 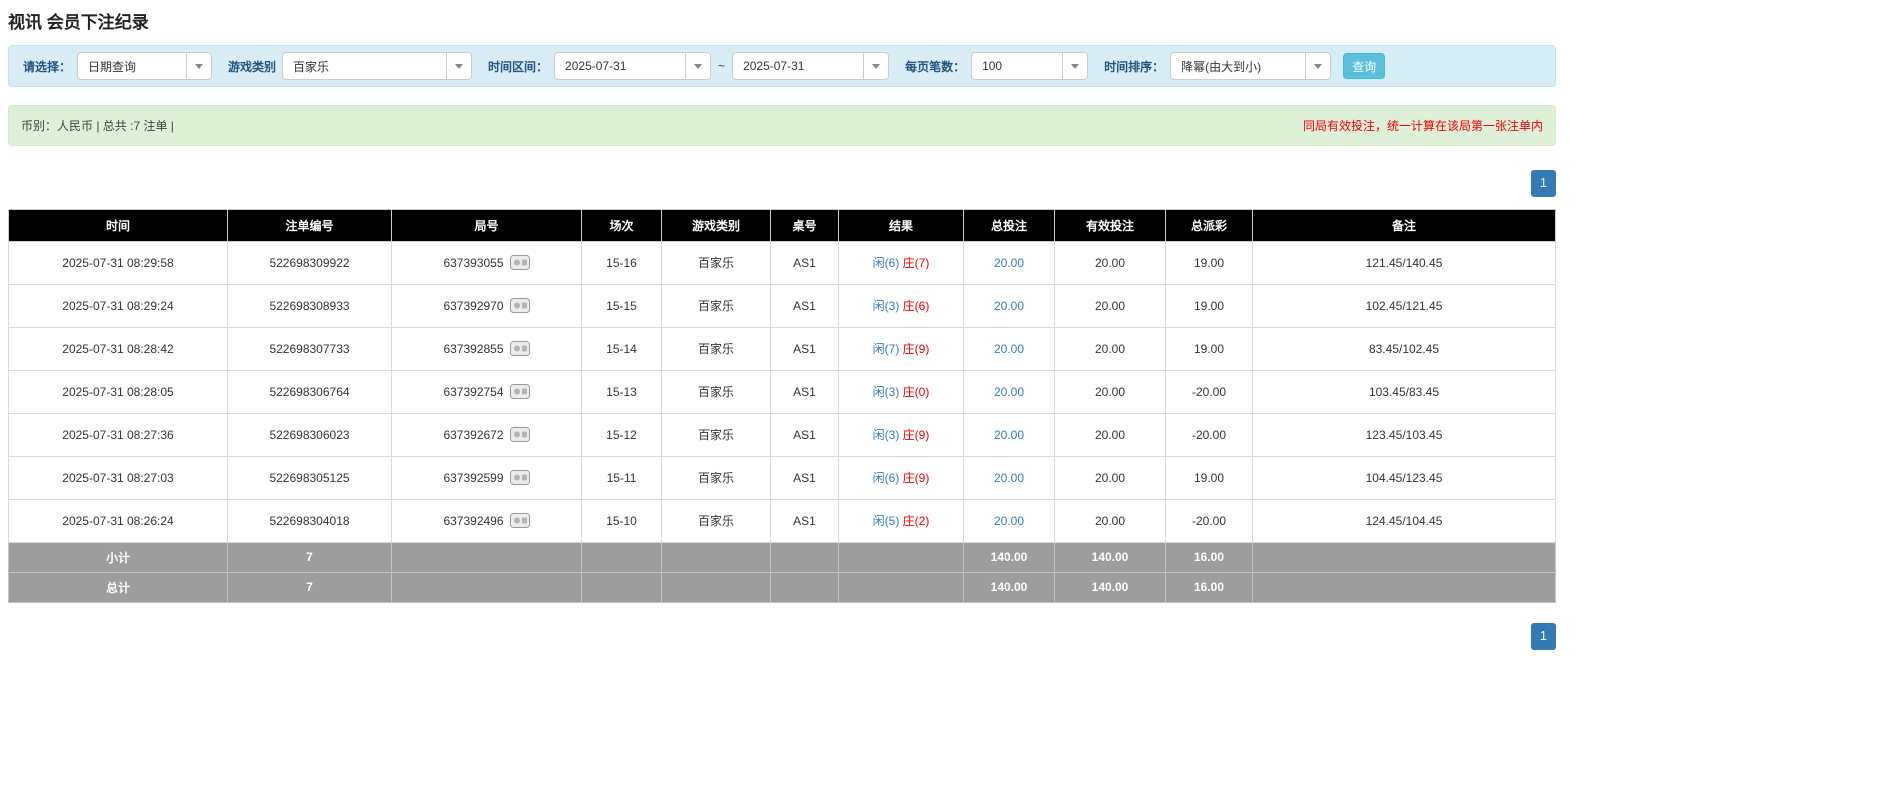 What do you see at coordinates (518, 66) in the screenshot?
I see `filter-label-time-range: 时间区间：` at bounding box center [518, 66].